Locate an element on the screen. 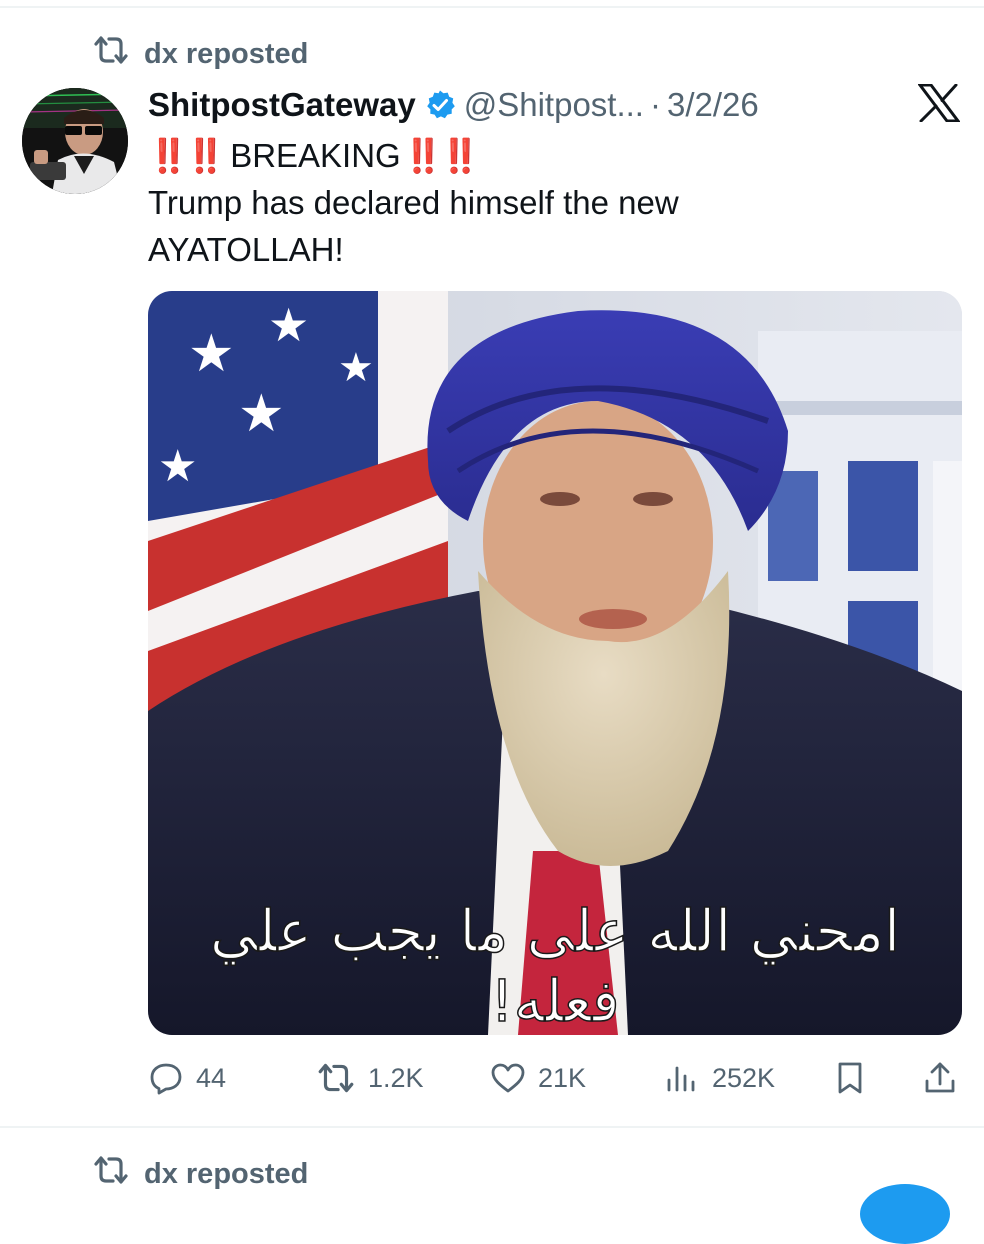 Image resolution: width=984 pixels, height=1244 pixels. reply-icon is located at coordinates (166, 1079).